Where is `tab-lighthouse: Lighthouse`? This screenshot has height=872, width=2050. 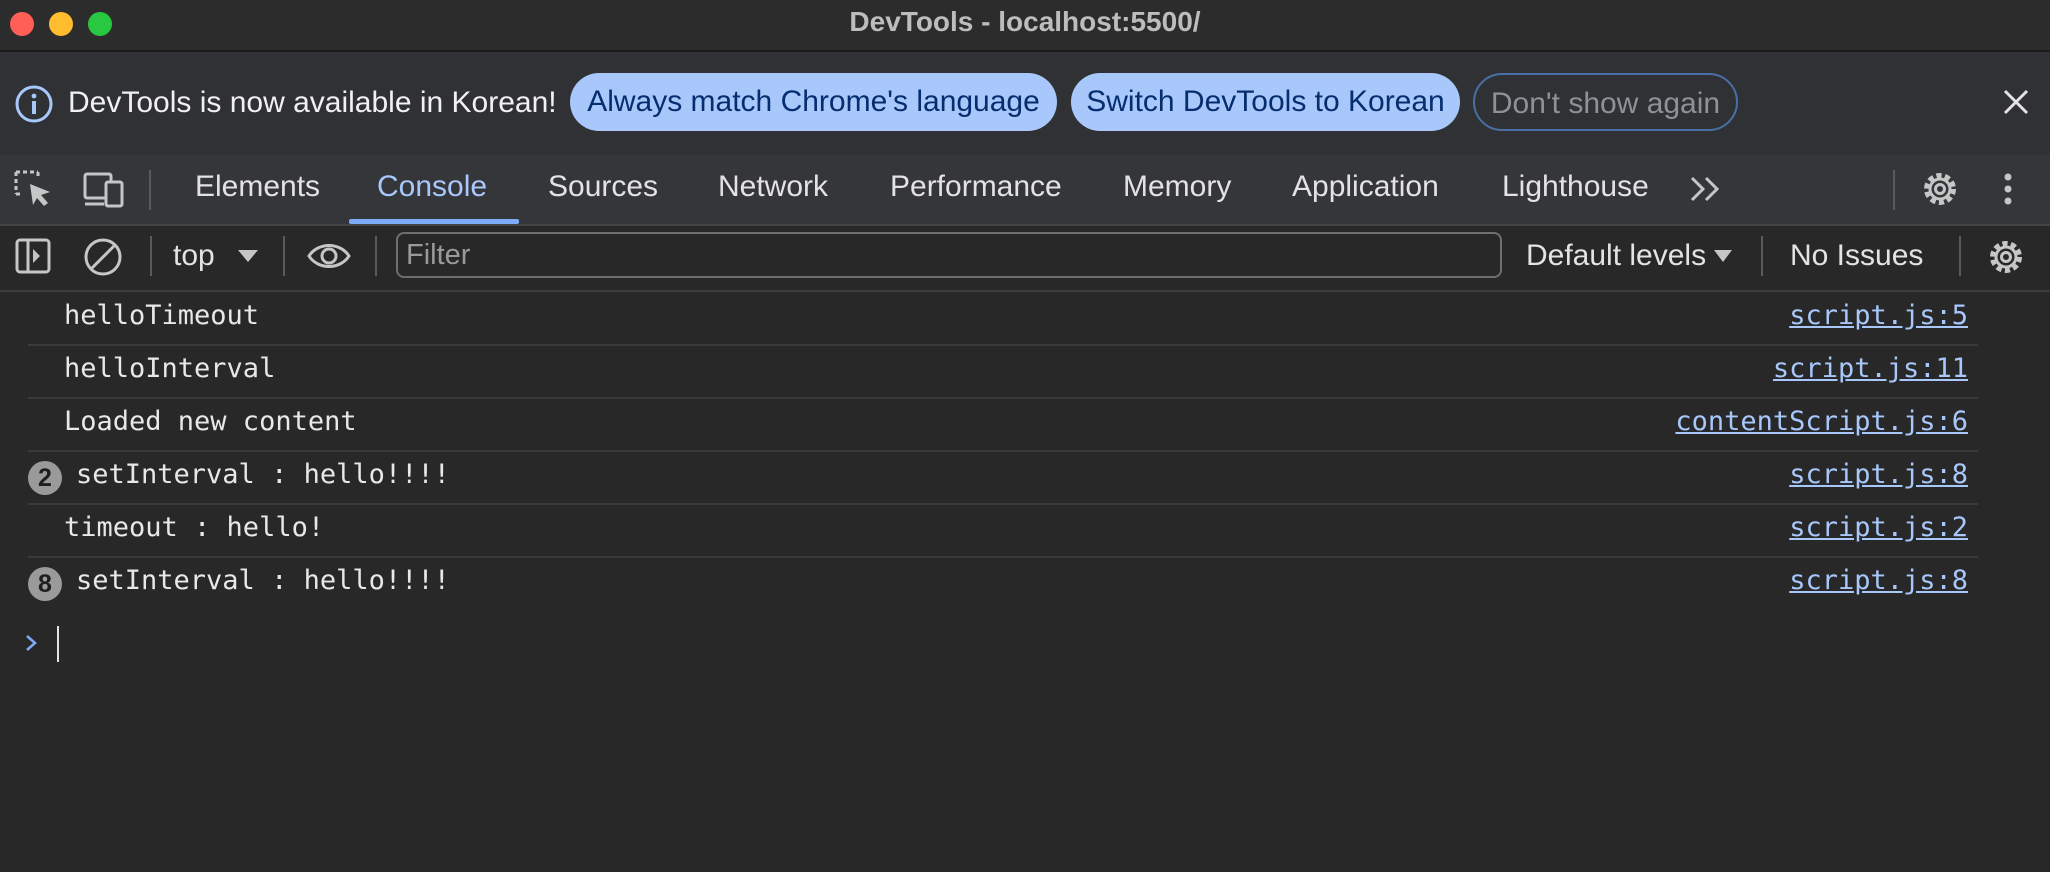
tab-lighthouse: Lighthouse is located at coordinates (1575, 187).